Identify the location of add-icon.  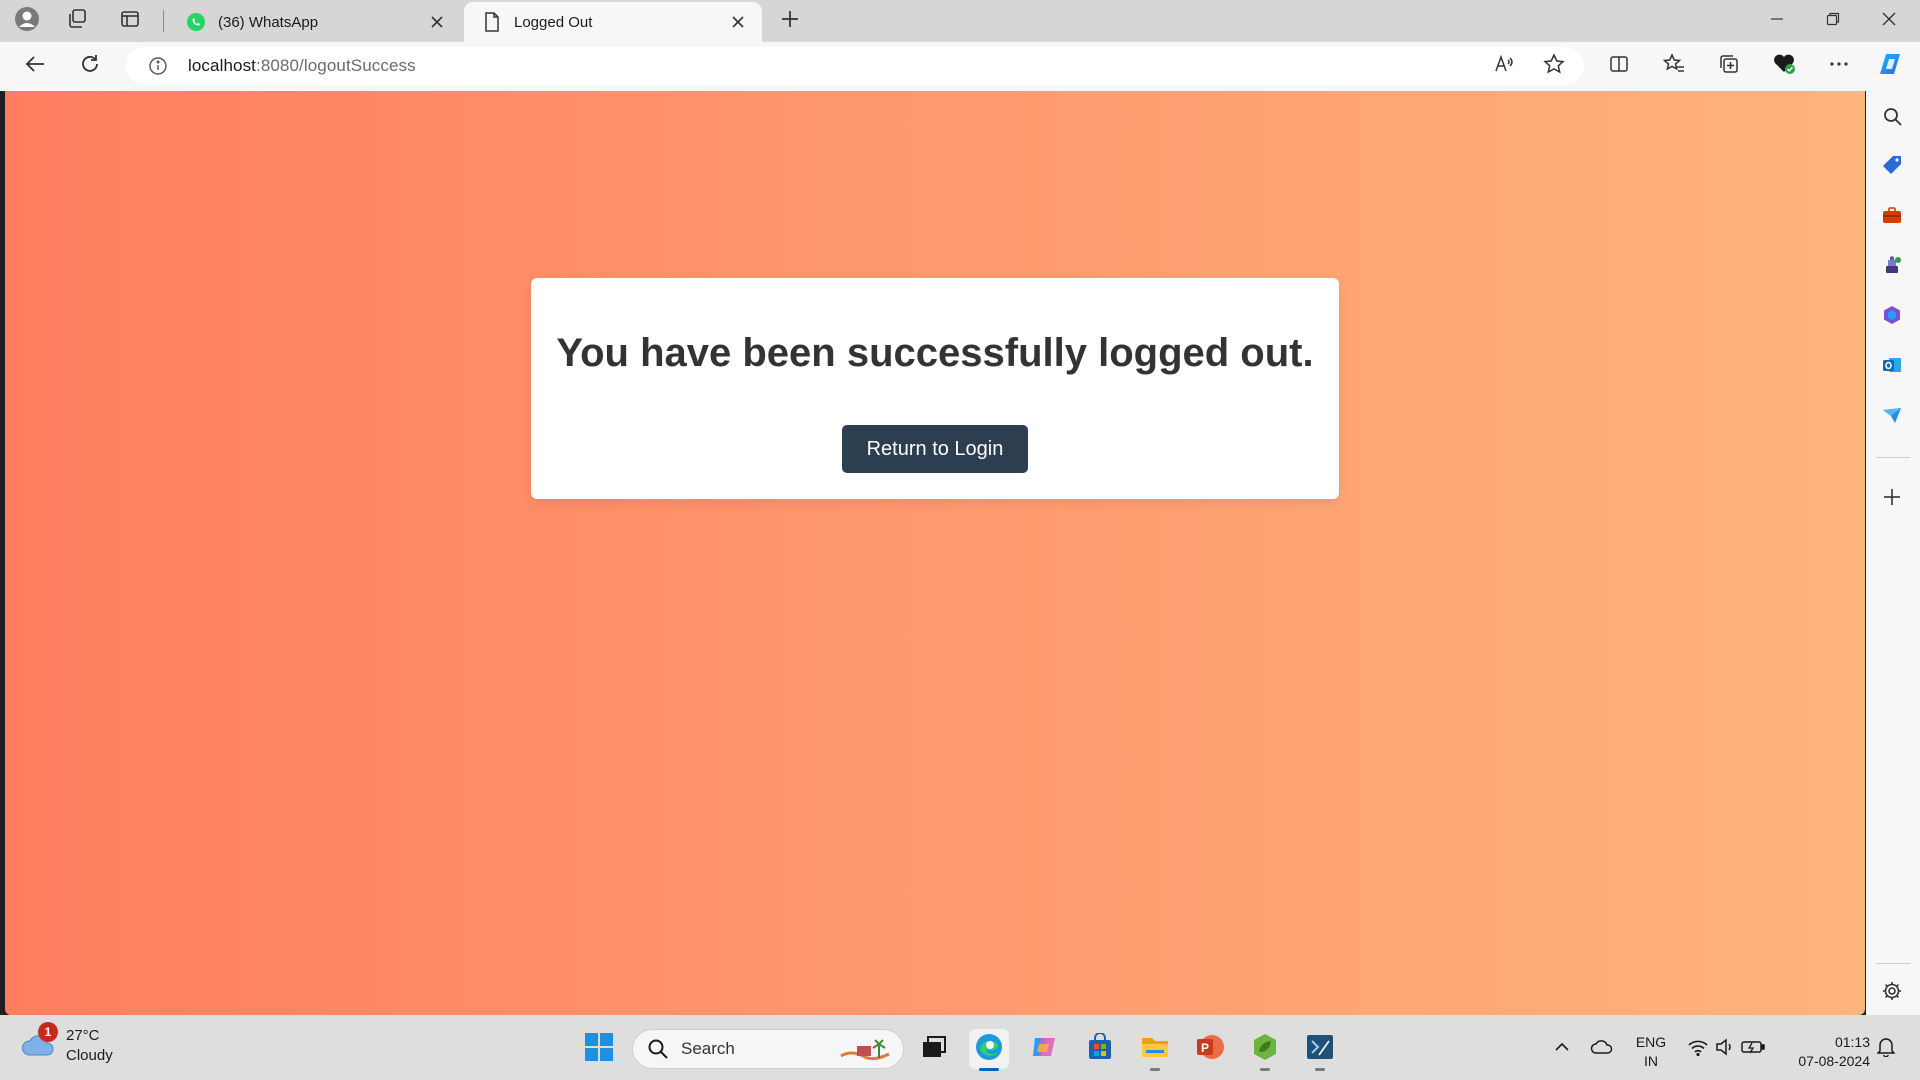
(1892, 499).